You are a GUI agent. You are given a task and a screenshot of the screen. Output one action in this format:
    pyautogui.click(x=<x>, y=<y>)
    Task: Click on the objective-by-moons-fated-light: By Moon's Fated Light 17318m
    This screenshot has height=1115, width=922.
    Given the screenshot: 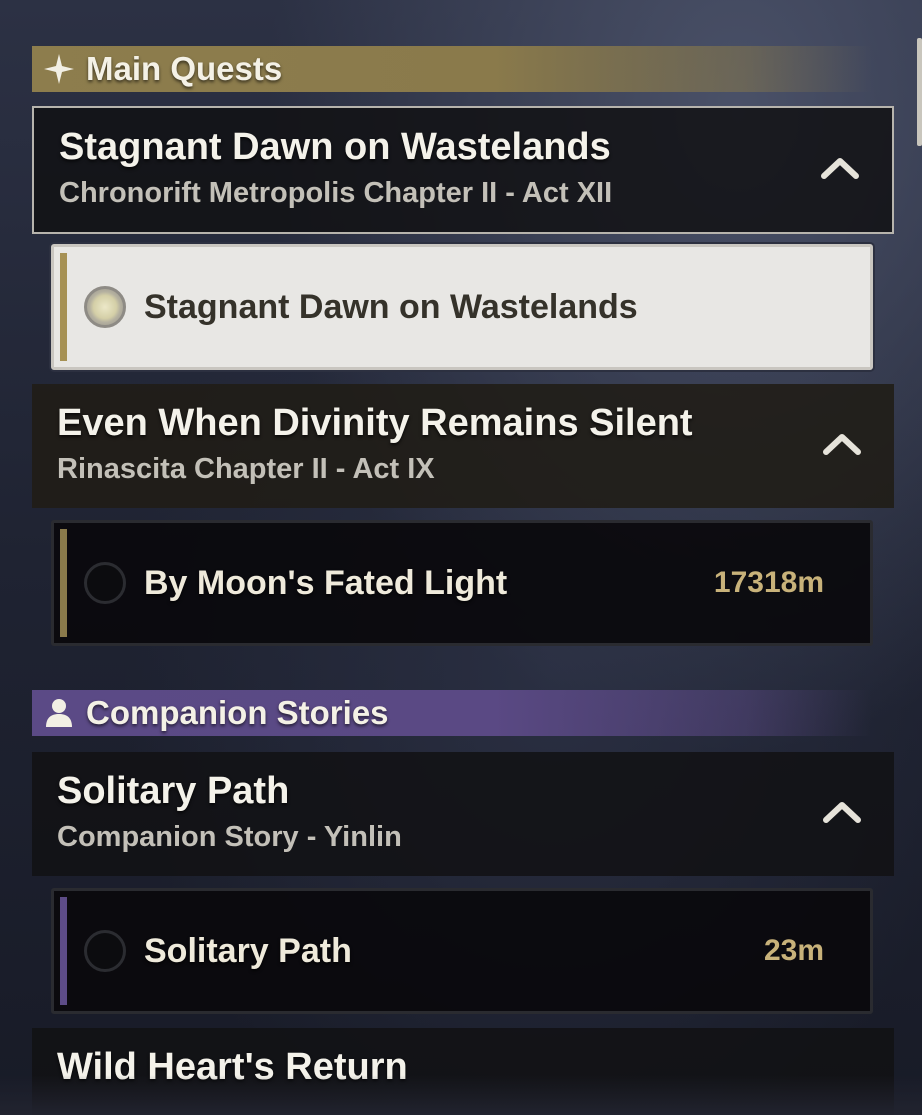 What is the action you would take?
    pyautogui.click(x=462, y=583)
    